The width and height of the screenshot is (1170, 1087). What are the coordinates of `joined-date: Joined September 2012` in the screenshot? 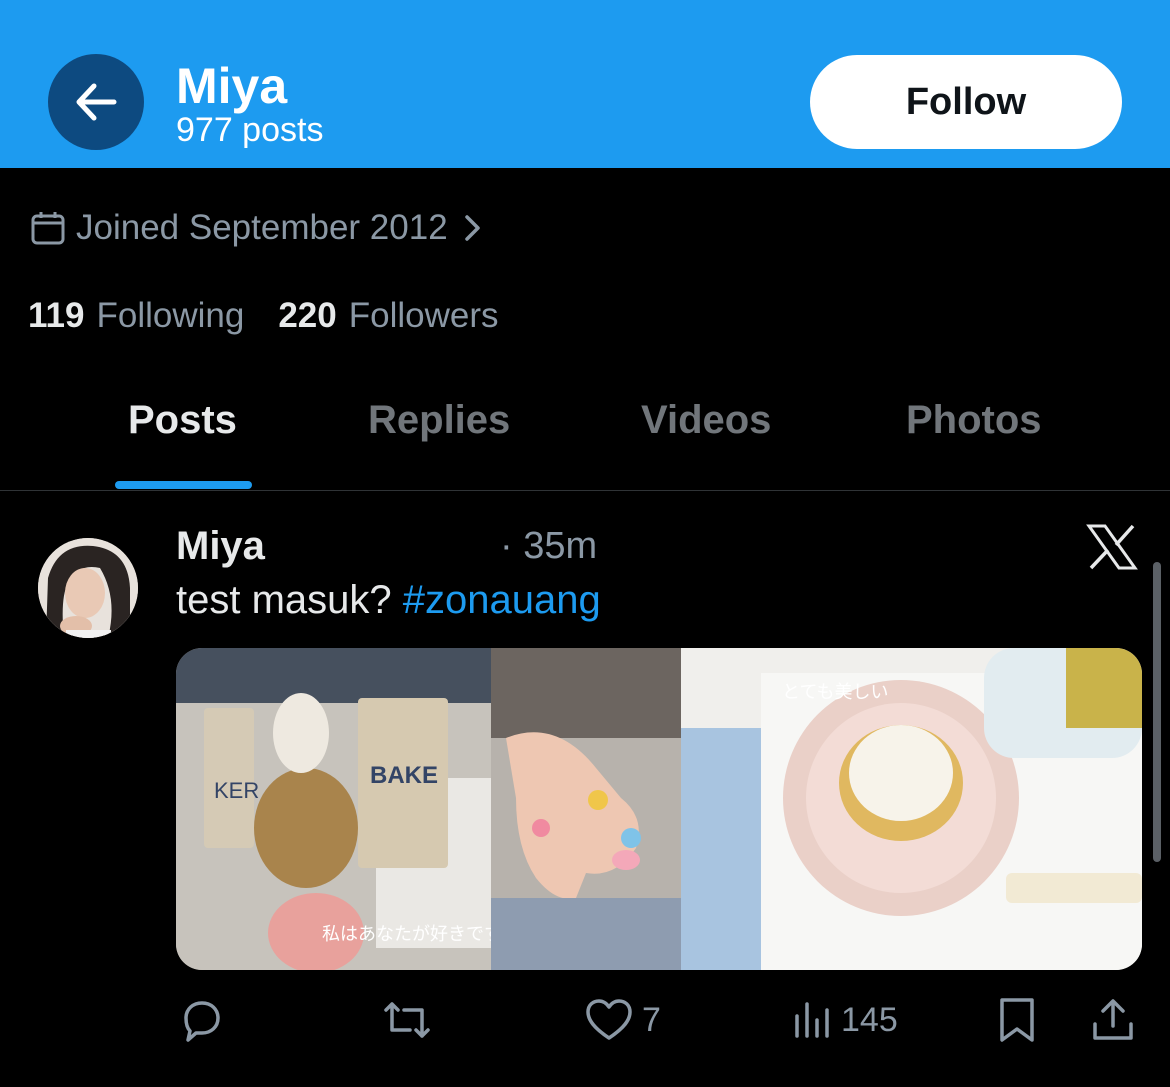 It's located at (262, 228).